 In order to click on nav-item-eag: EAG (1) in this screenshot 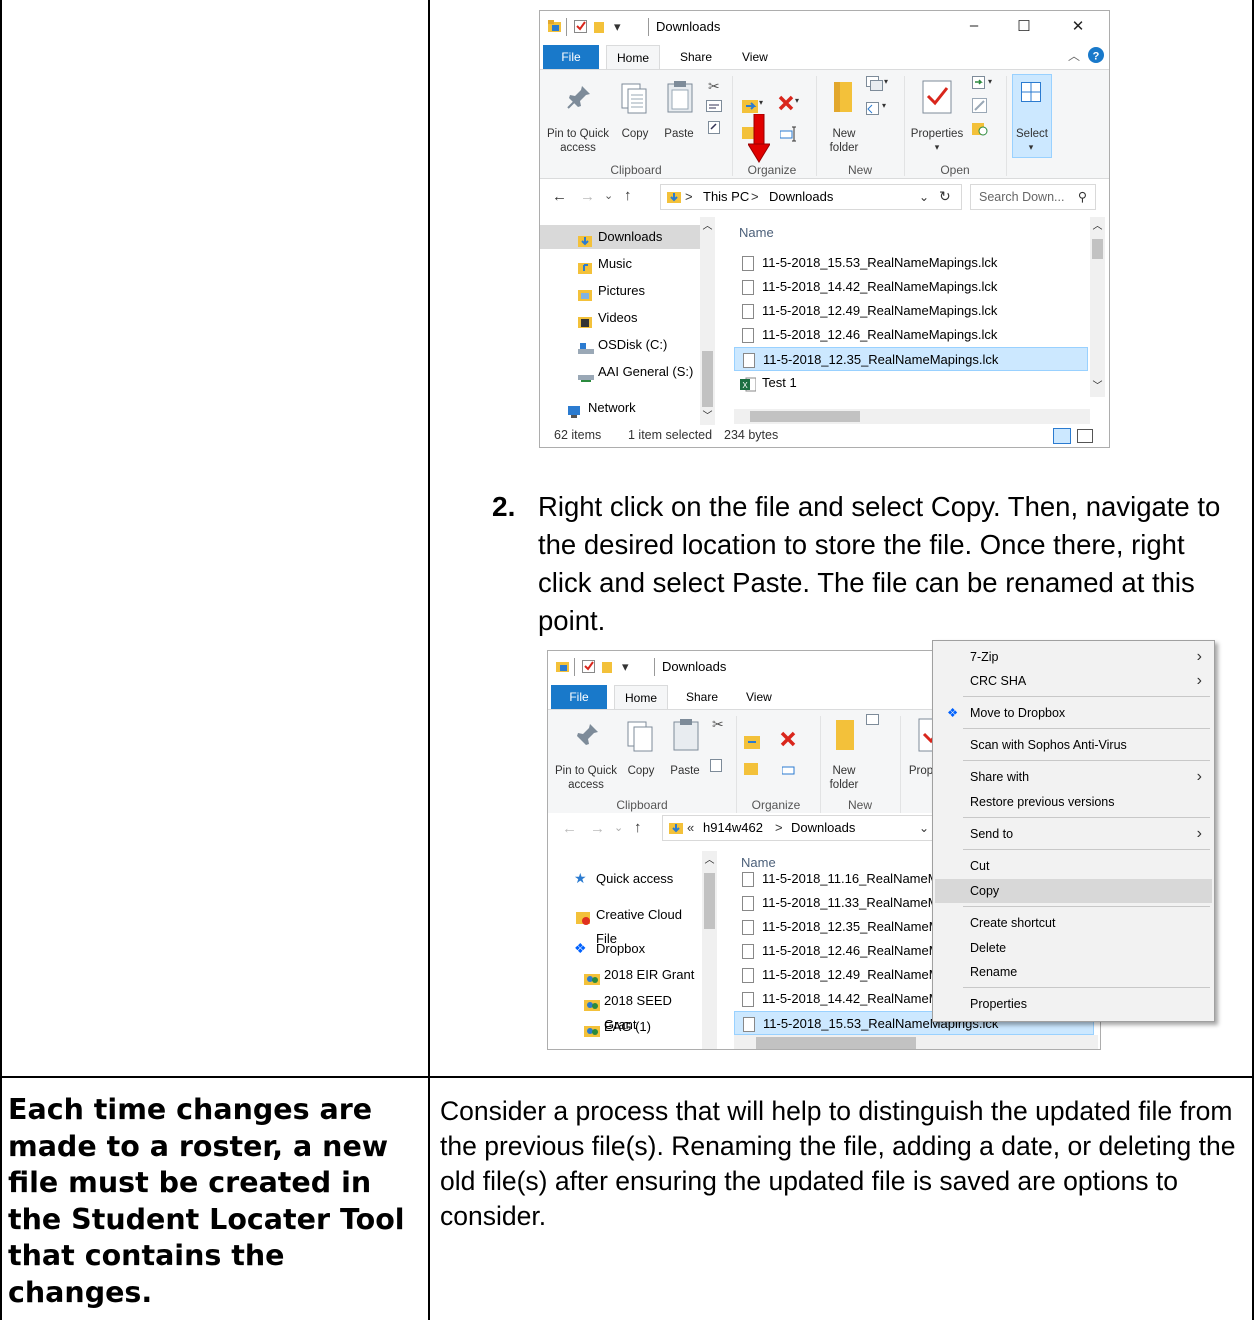, I will do `click(626, 1027)`.